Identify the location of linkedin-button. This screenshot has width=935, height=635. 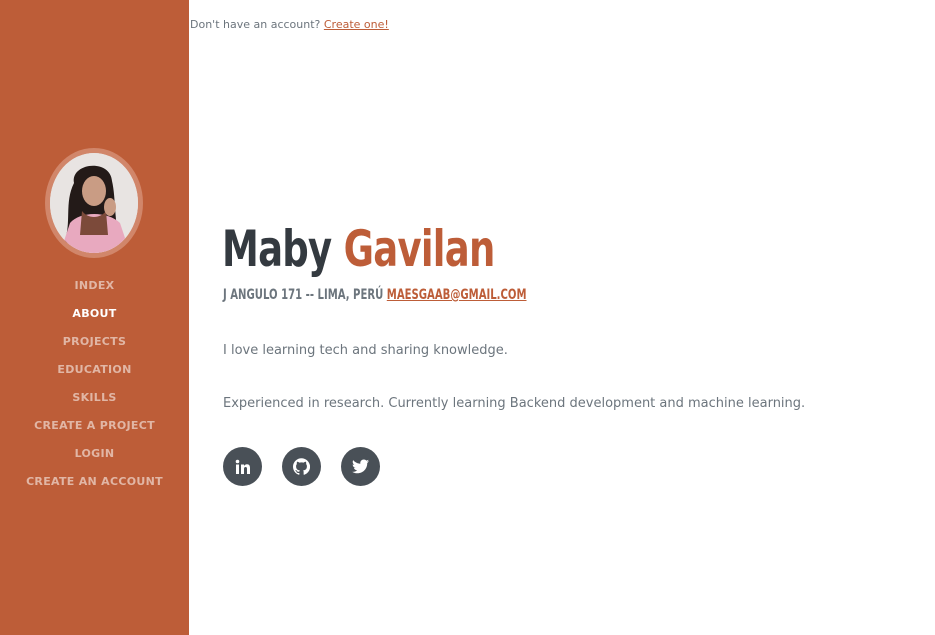
(242, 466).